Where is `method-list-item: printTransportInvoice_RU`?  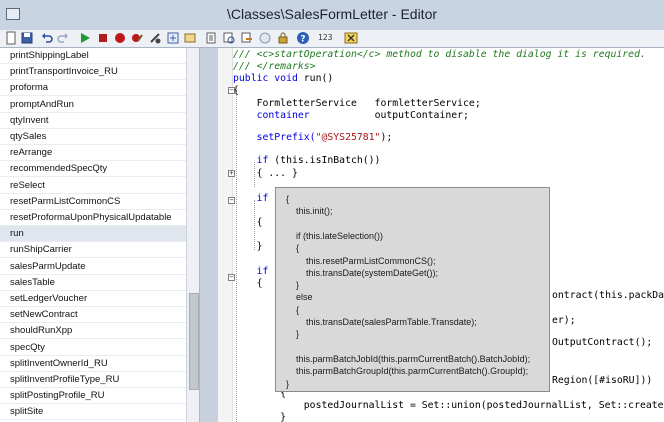
method-list-item: printTransportInvoice_RU is located at coordinates (93, 72).